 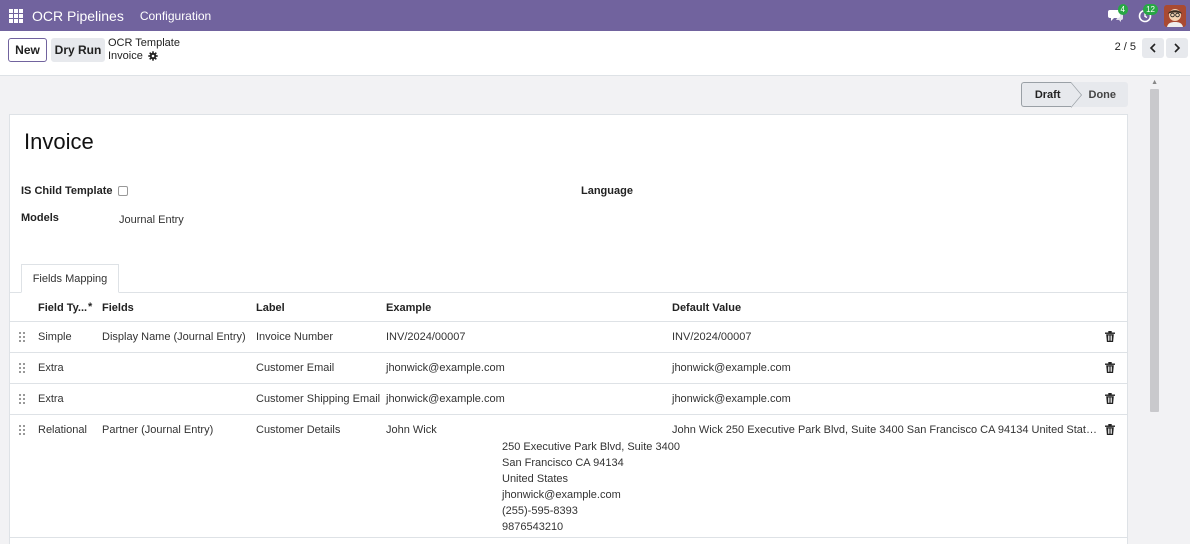 I want to click on breadcrumb-current: Invoice, so click(x=133, y=56).